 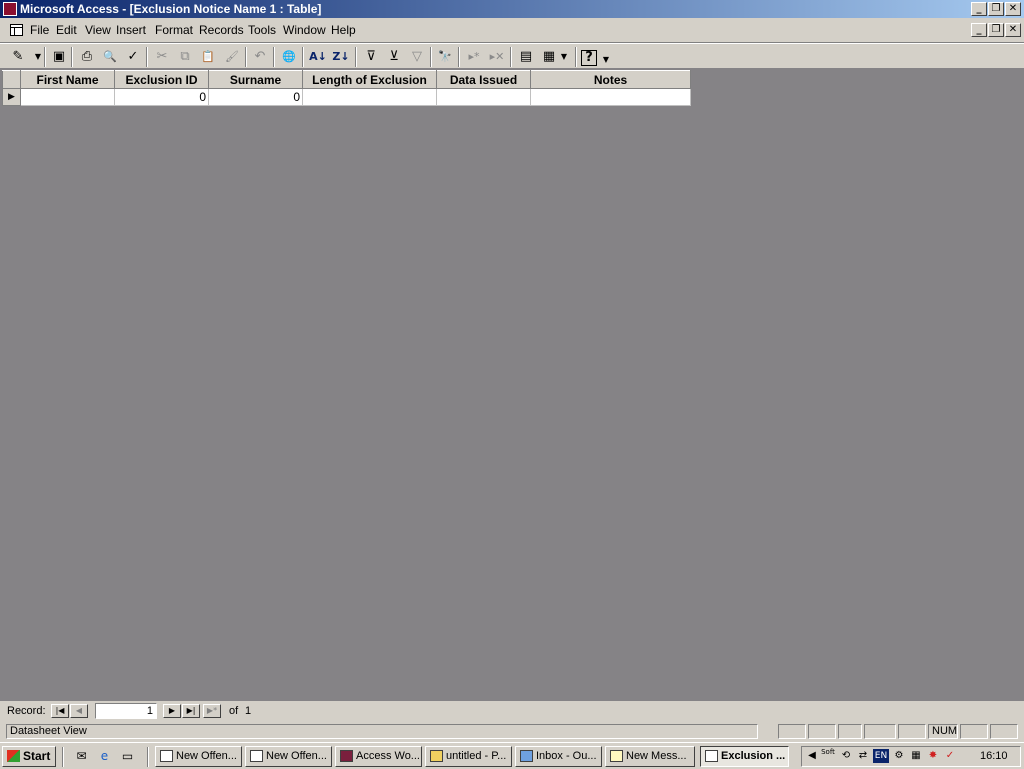 I want to click on menu-tools: Tools, so click(x=262, y=30).